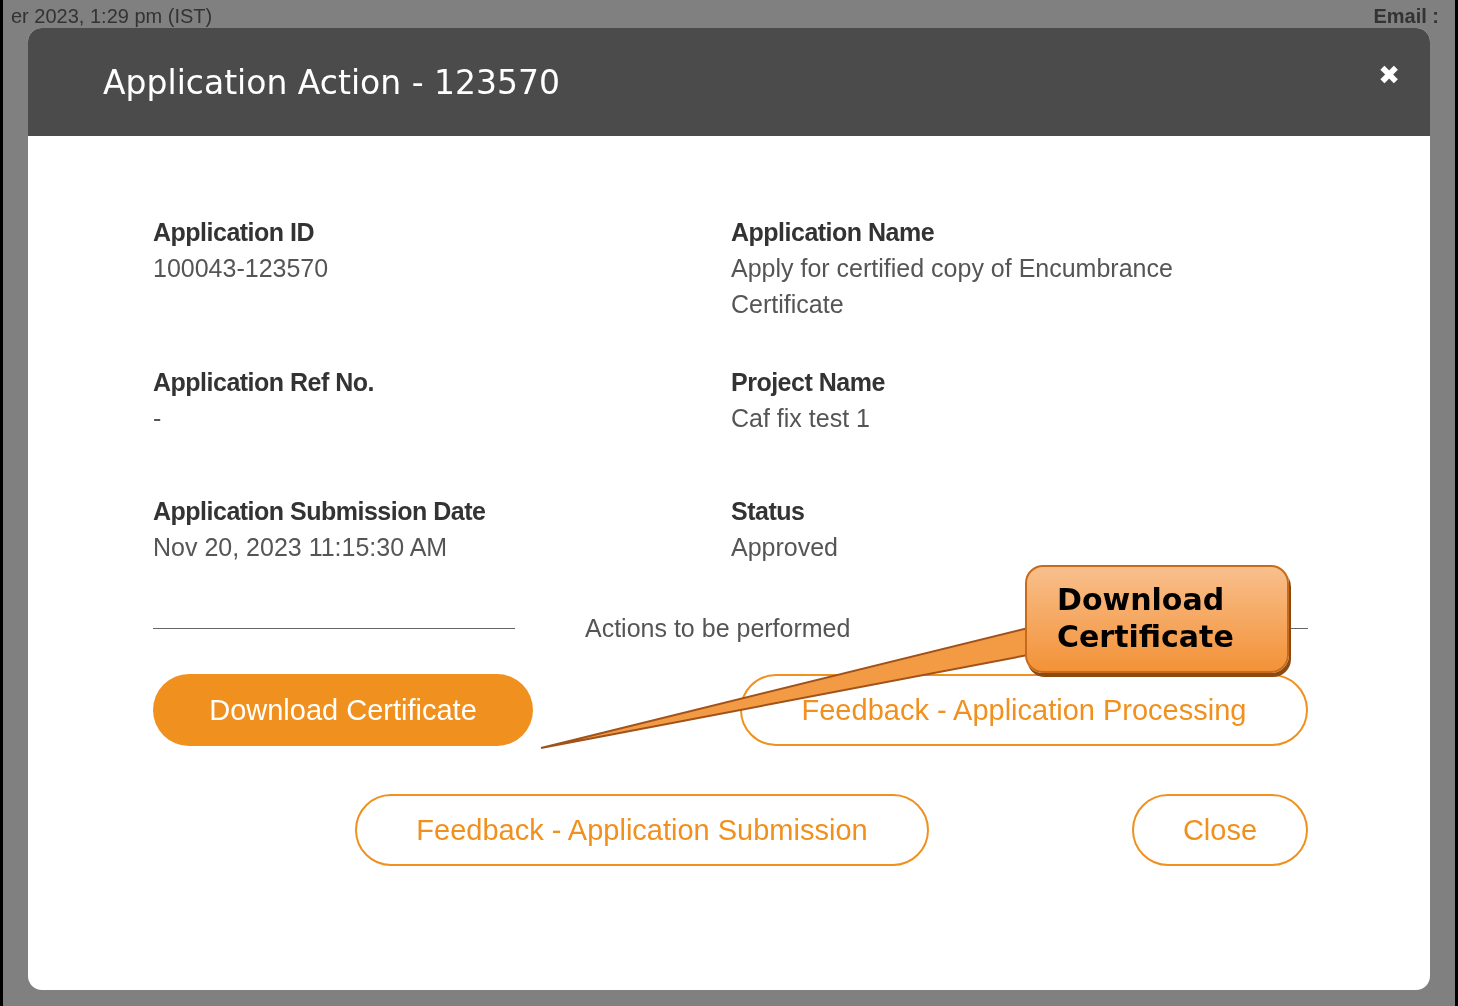 The height and width of the screenshot is (1006, 1458). I want to click on background-text: Email :, so click(1406, 16).